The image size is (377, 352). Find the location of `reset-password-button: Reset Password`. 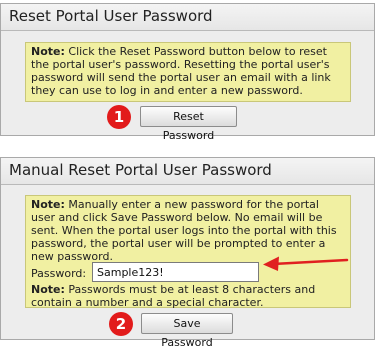

reset-password-button: Reset Password is located at coordinates (188, 124).